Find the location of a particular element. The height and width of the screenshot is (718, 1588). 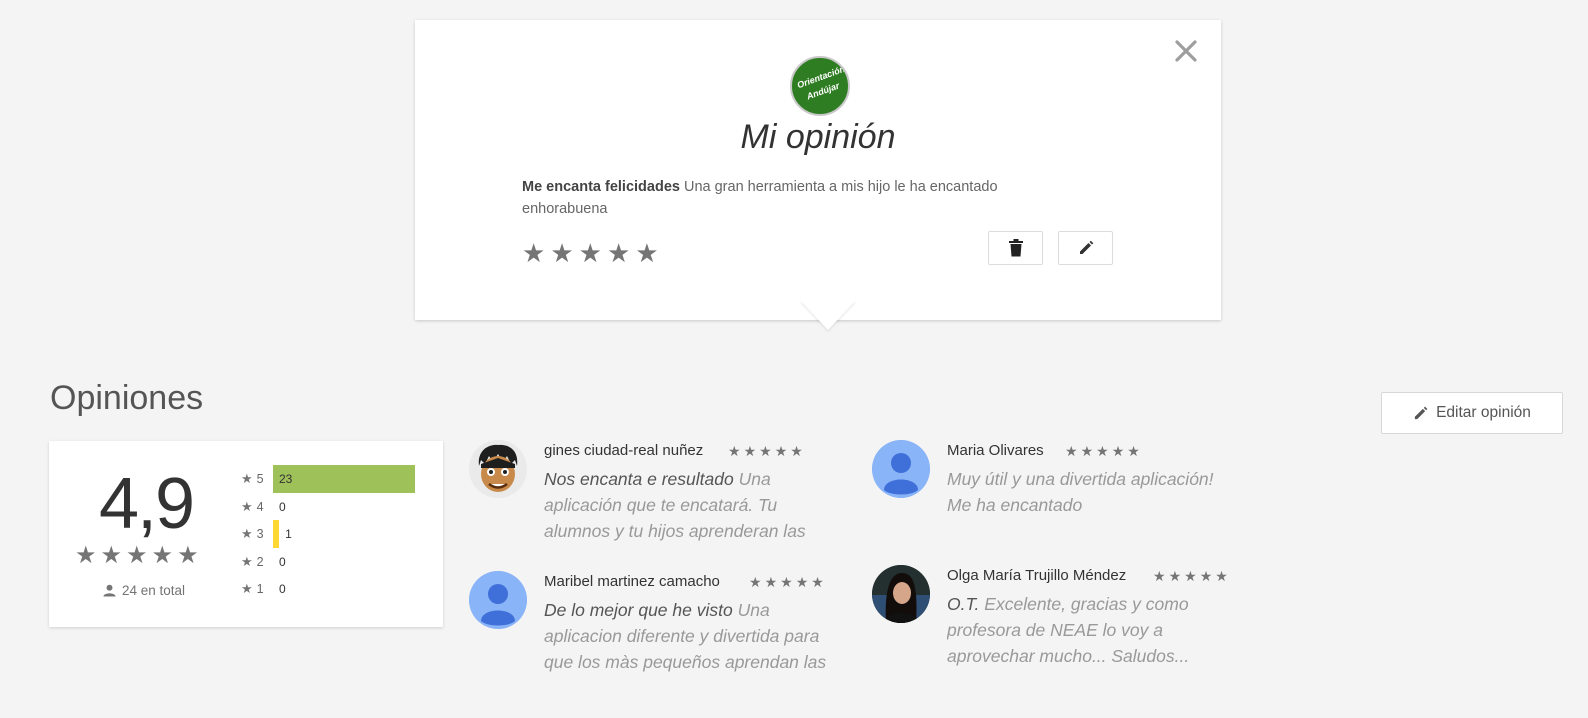

histogram-row: ★ 5 23 is located at coordinates (328, 479).